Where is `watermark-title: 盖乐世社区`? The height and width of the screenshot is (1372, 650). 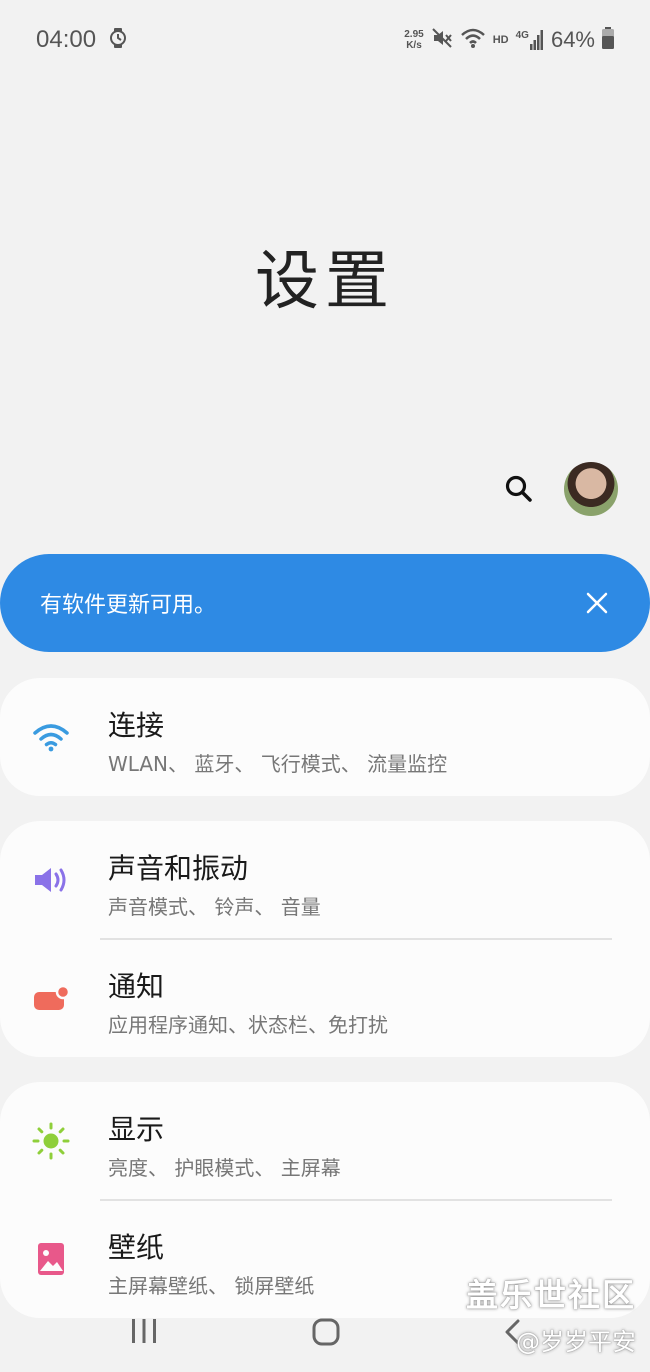
watermark-title: 盖乐世社区 is located at coordinates (550, 1295).